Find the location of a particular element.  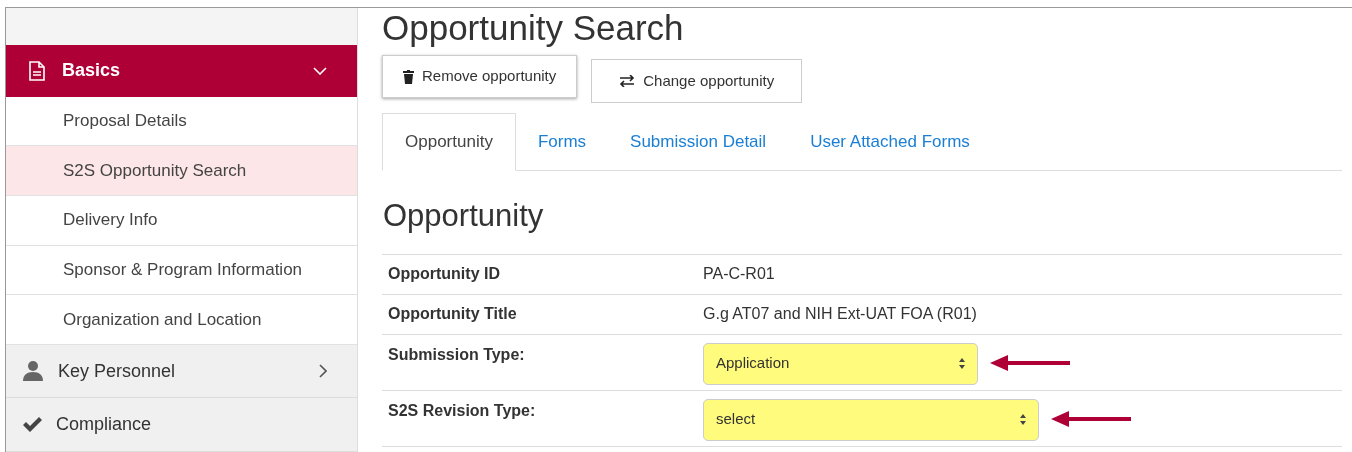

sidebar-item: Proposal Details is located at coordinates (181, 121).